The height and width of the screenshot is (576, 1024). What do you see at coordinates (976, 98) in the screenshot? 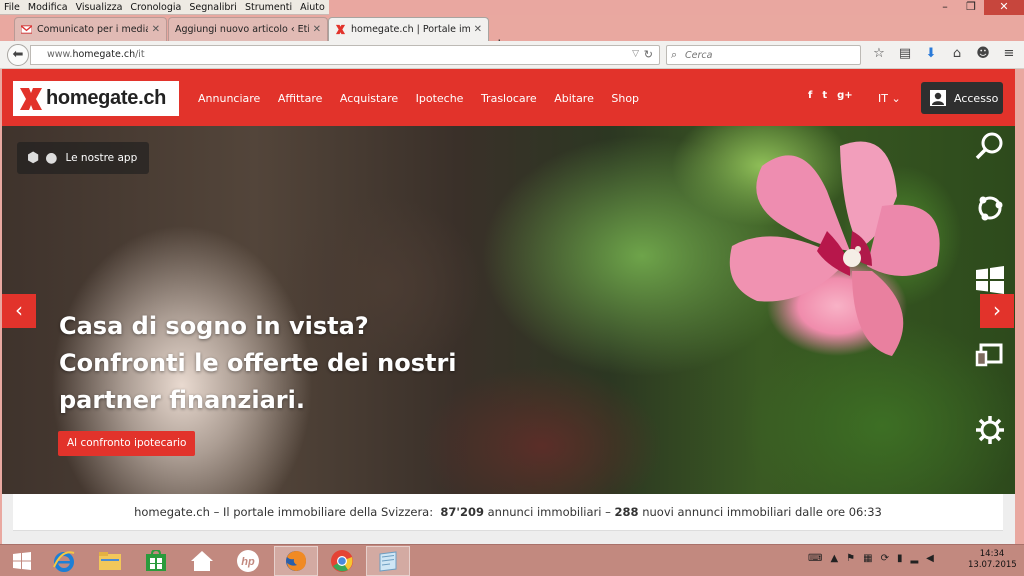
I see `login-label: Accesso` at bounding box center [976, 98].